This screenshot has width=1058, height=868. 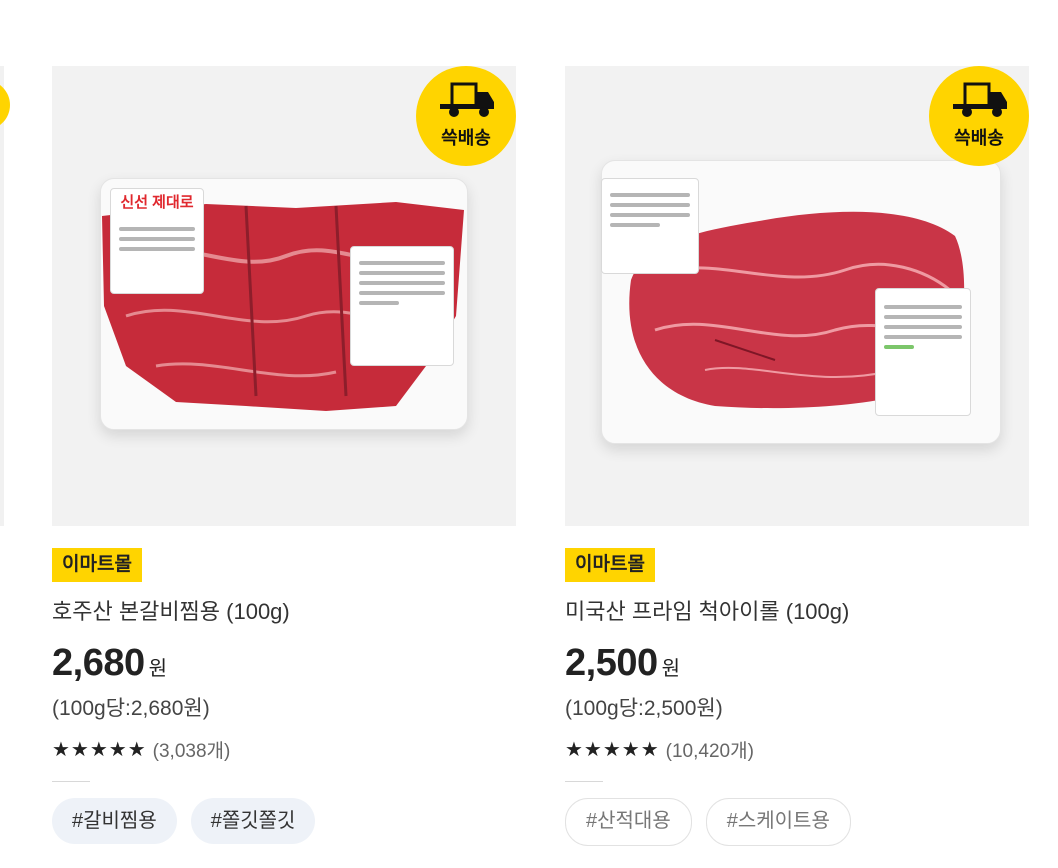 I want to click on price-row: 2,500 원, so click(x=622, y=663).